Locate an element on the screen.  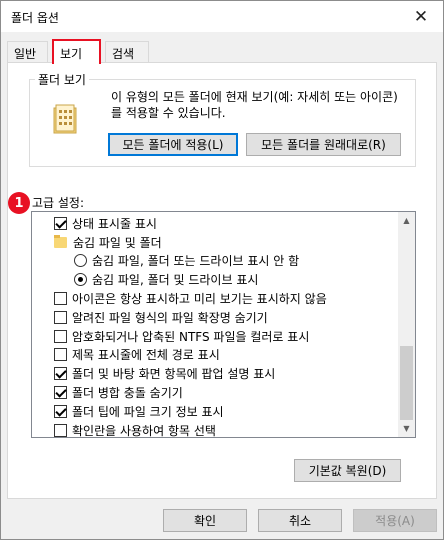
scroll-down-icon: ▼ is located at coordinates (406, 428).